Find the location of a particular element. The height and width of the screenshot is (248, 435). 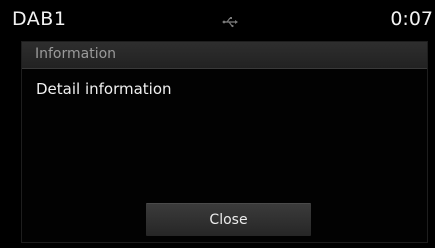

close-button: Close is located at coordinates (228, 219).